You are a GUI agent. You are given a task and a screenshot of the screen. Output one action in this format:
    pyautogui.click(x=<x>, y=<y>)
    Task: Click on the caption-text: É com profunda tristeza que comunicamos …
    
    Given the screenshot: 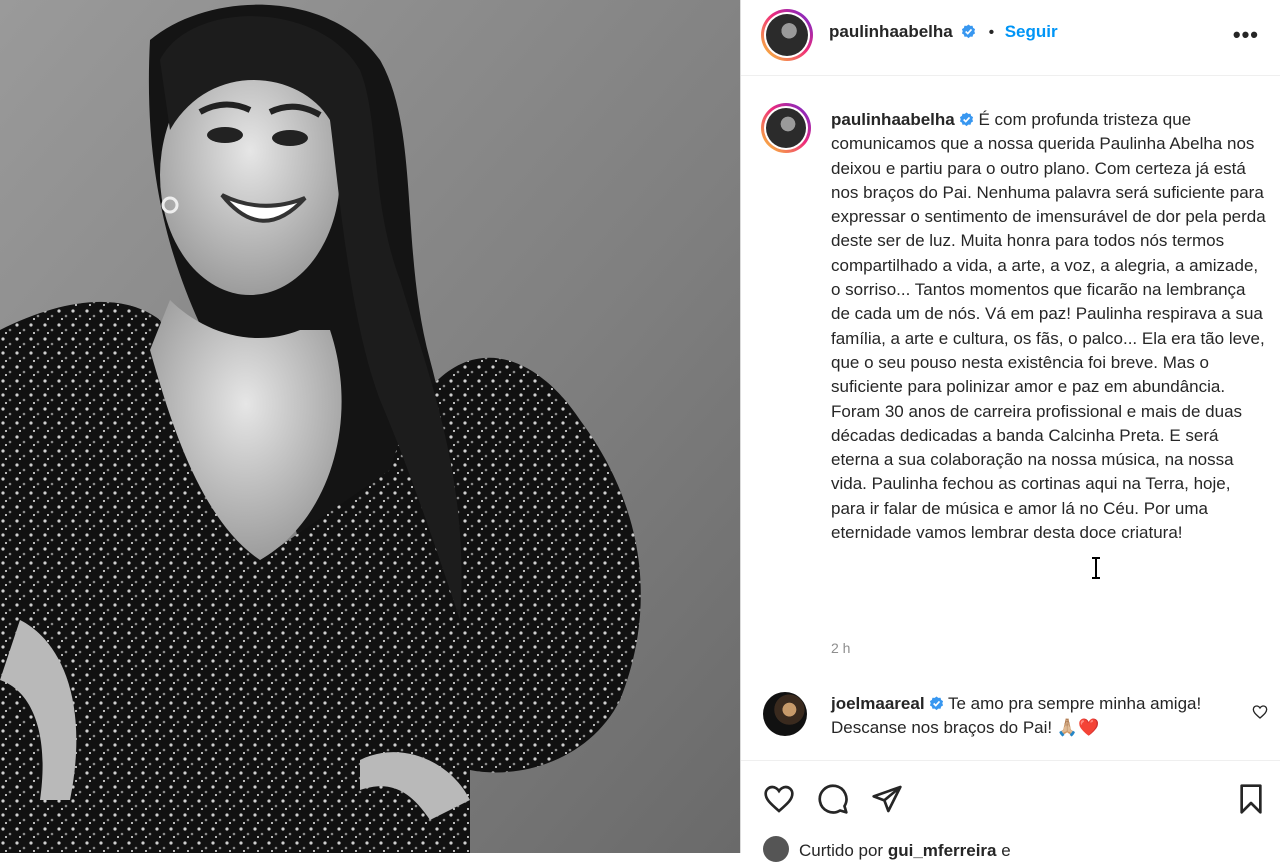 What is the action you would take?
    pyautogui.click(x=1048, y=253)
    